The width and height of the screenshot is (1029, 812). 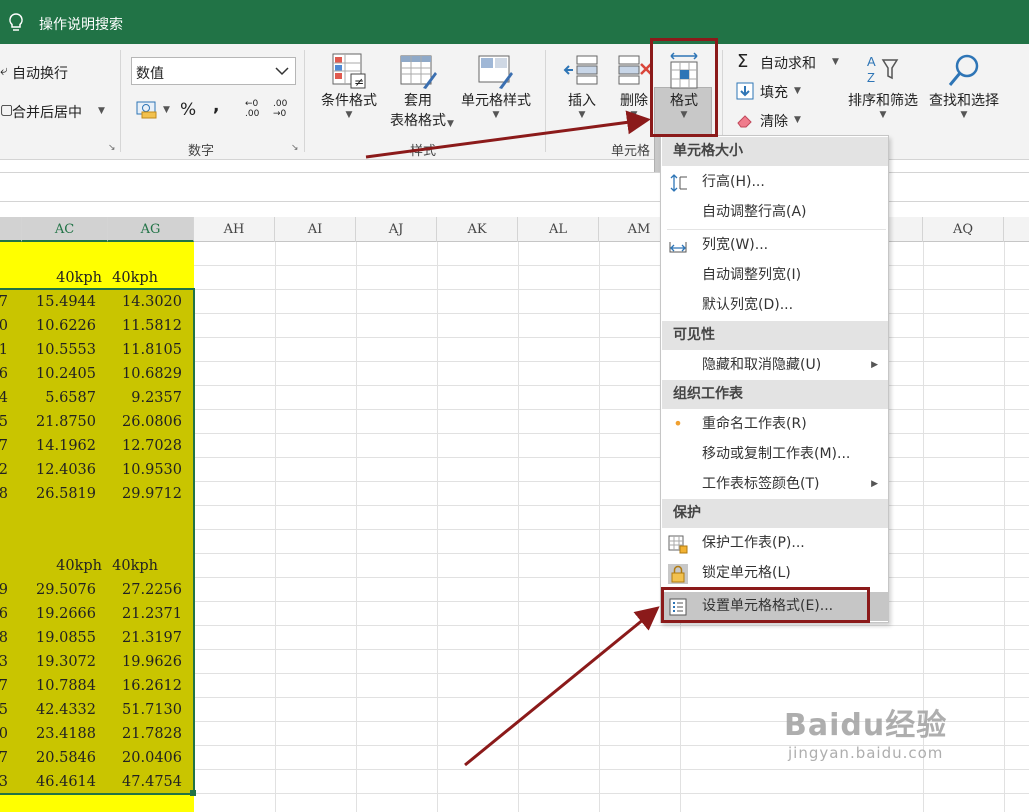 I want to click on baidu-watermark: Baidu经验 jingyan.baidu.com, so click(x=865, y=731).